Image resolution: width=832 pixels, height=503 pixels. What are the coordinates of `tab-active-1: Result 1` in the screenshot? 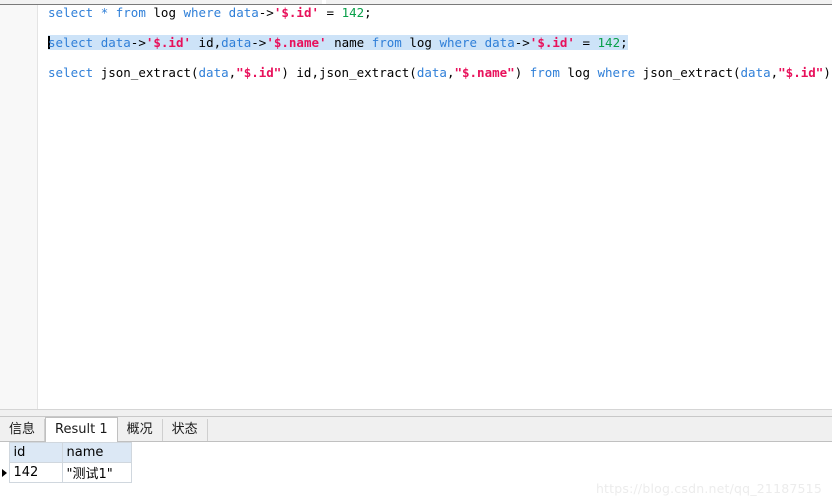 It's located at (81, 429).